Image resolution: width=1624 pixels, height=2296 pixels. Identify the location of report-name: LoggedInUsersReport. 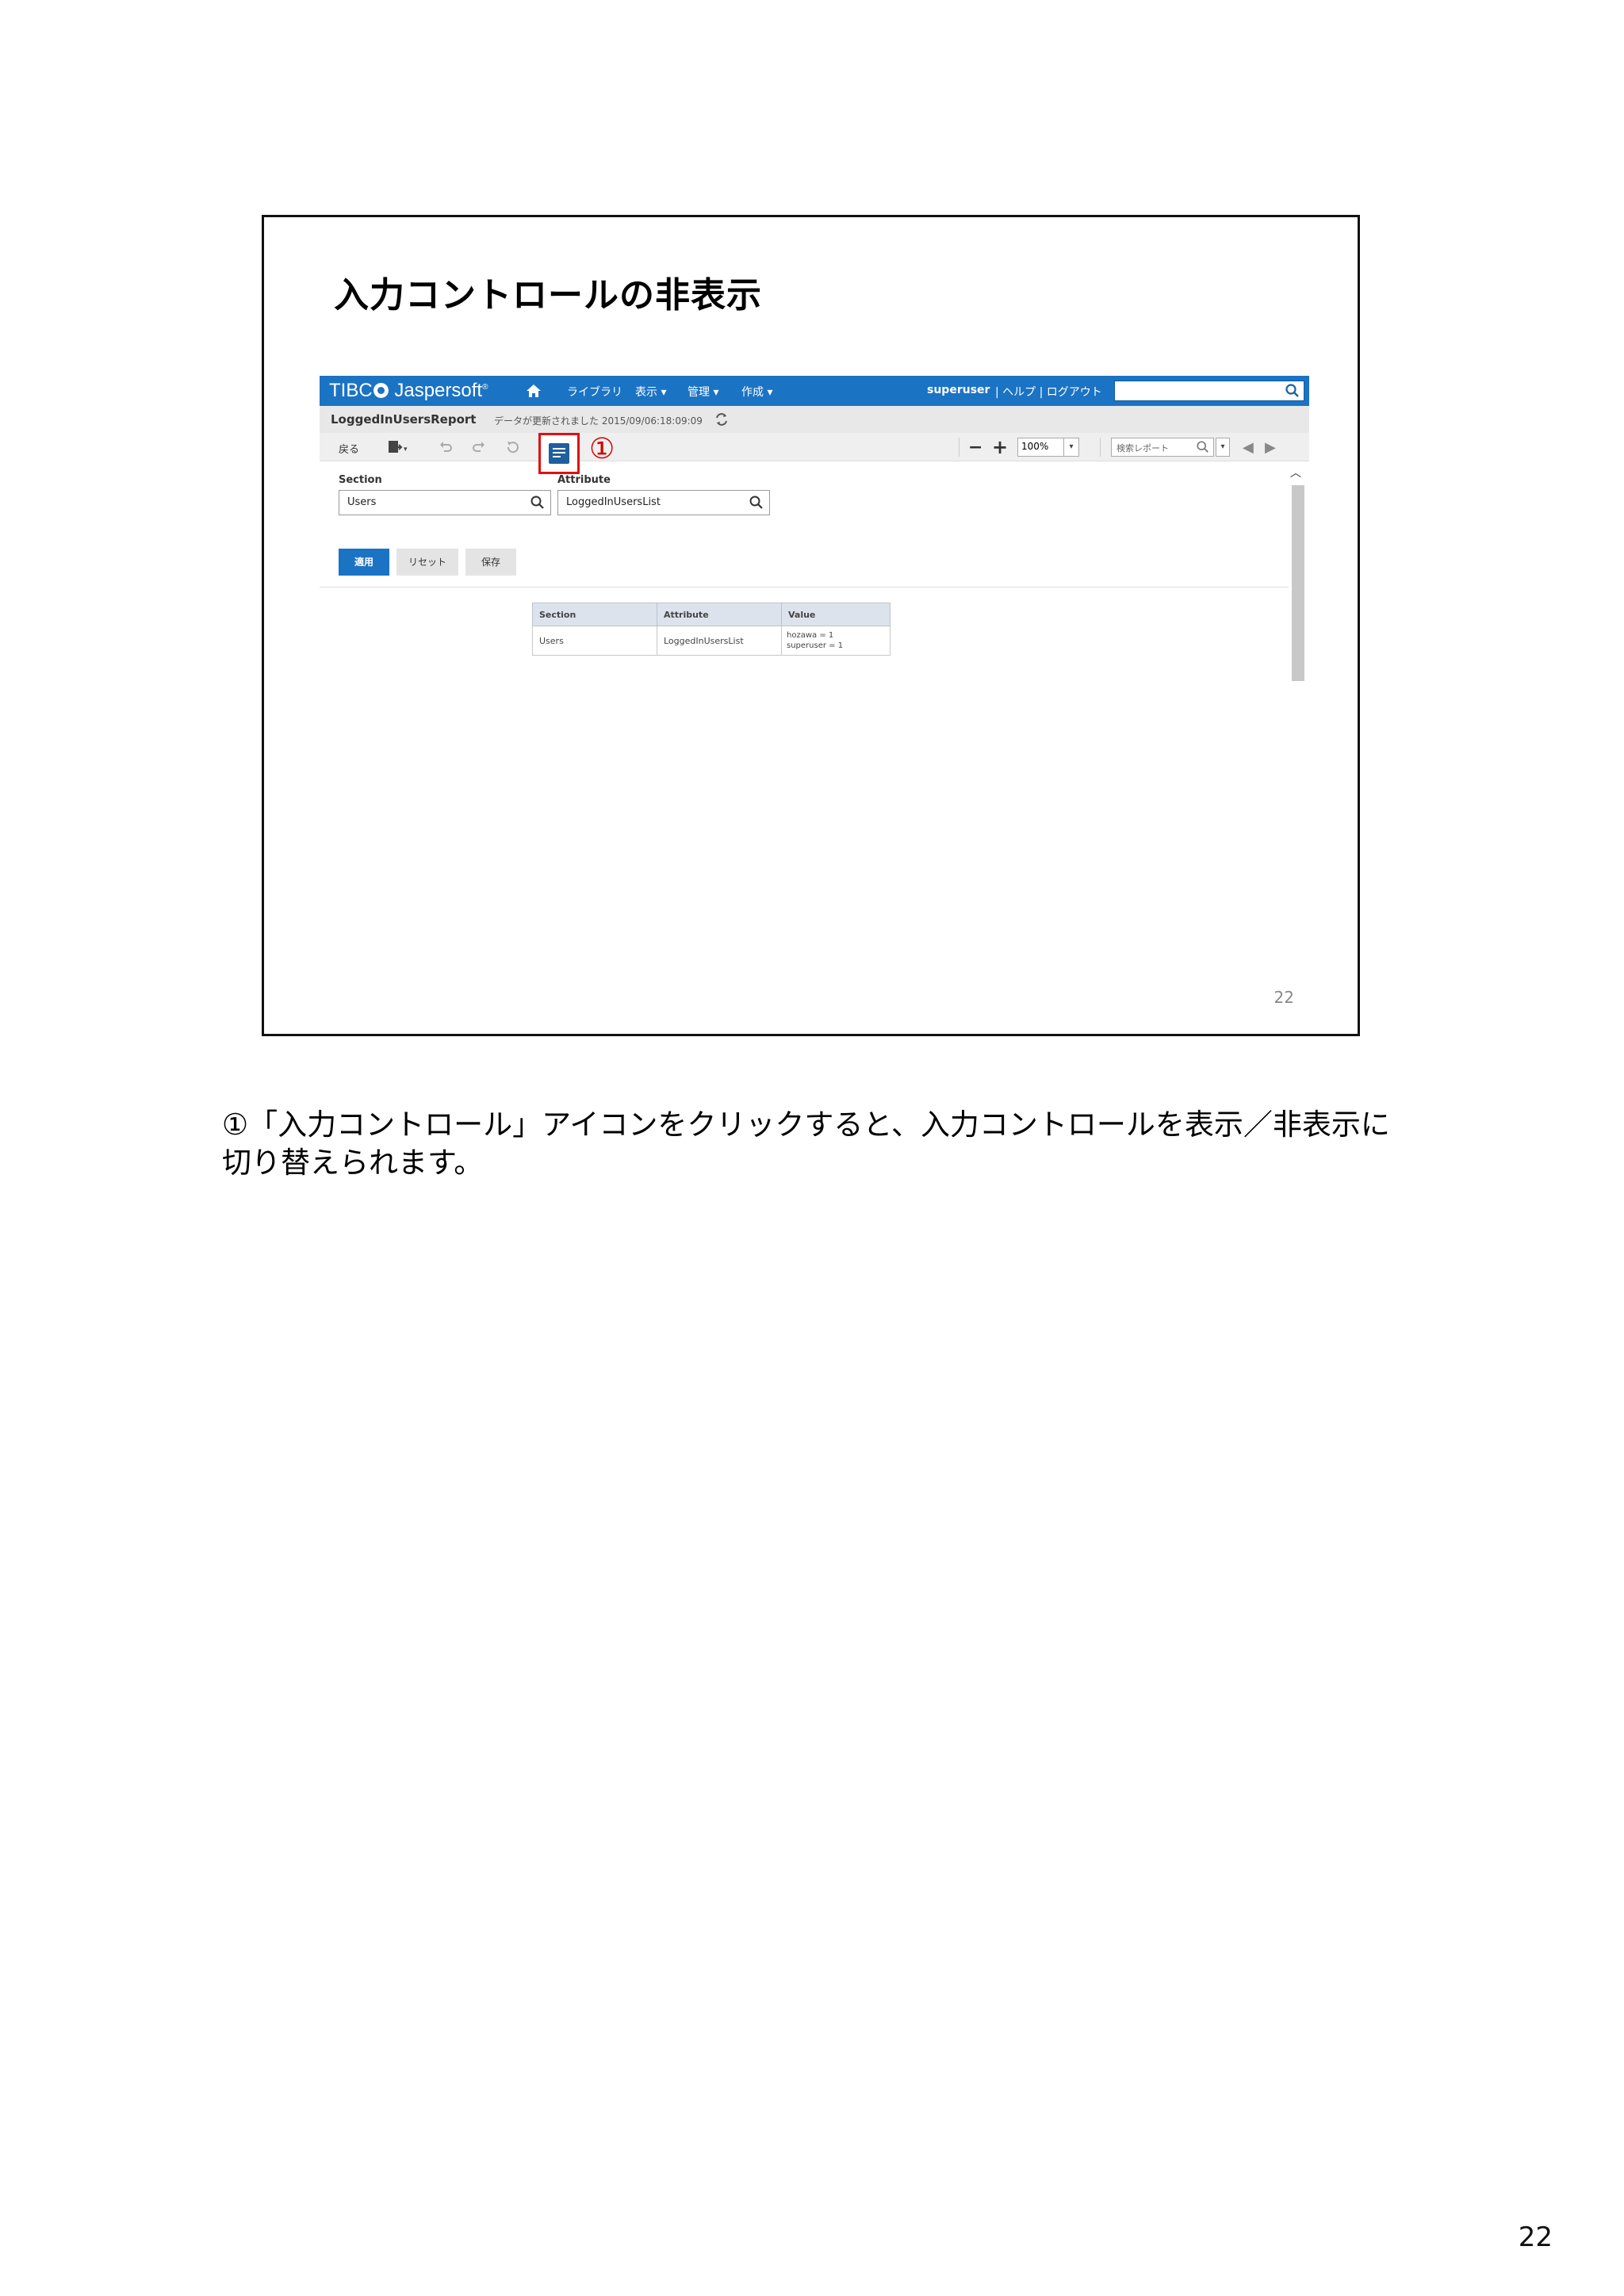
(404, 419).